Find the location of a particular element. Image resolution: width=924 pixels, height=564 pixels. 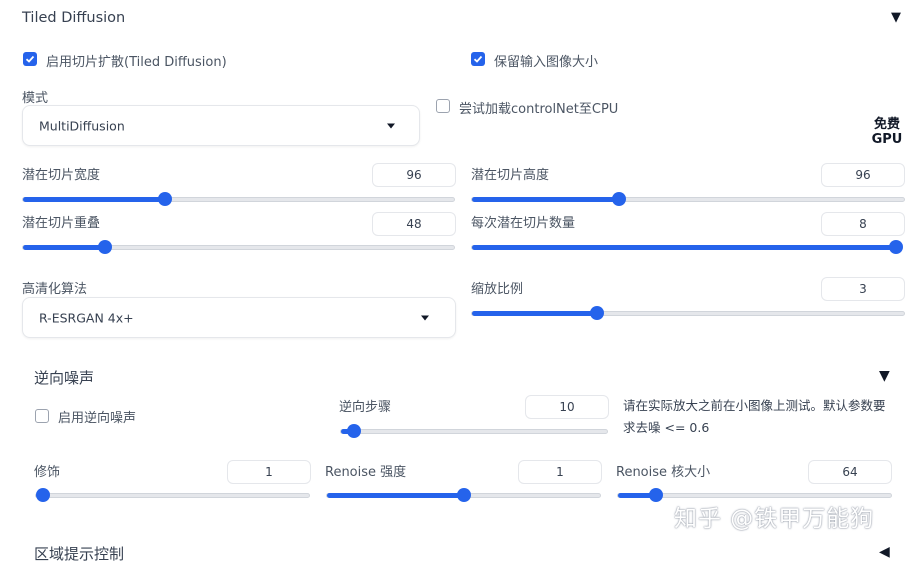

retouch-slider is located at coordinates (172, 495).